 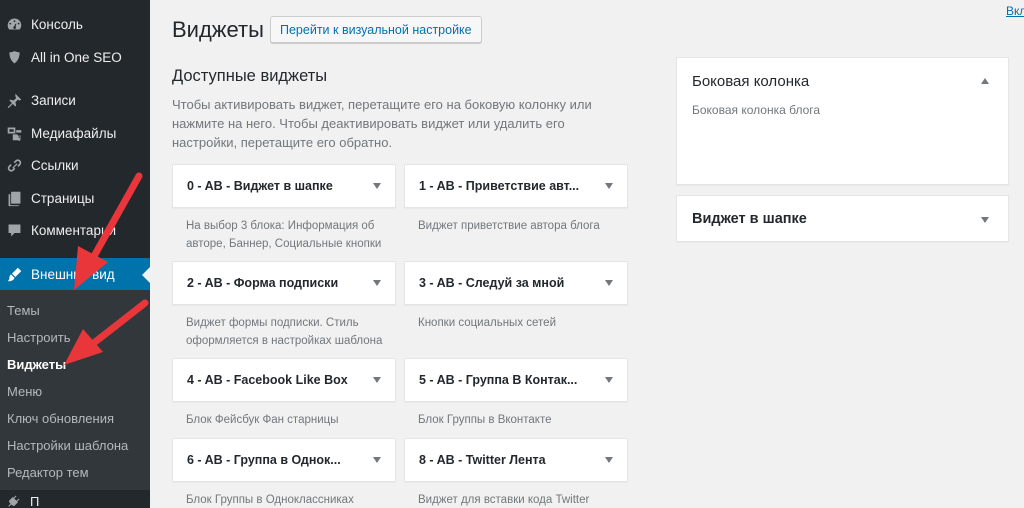 I want to click on widget-description: Кнопки социальных сетей, so click(x=487, y=323).